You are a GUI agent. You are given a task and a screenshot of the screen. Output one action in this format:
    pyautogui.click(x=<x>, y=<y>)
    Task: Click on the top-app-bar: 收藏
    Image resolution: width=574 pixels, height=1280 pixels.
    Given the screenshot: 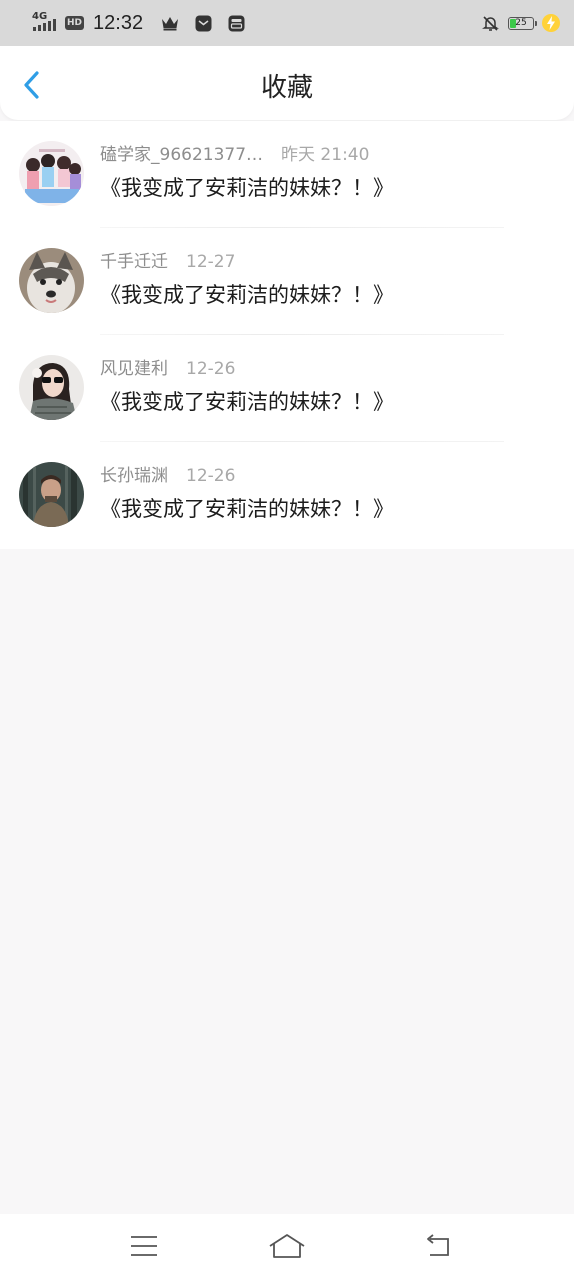 What is the action you would take?
    pyautogui.click(x=287, y=83)
    